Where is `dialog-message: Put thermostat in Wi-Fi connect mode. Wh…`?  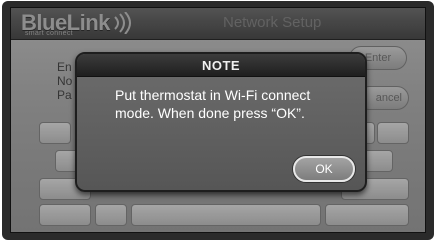
dialog-message: Put thermostat in Wi-Fi connect mode. Wh… is located at coordinates (213, 104).